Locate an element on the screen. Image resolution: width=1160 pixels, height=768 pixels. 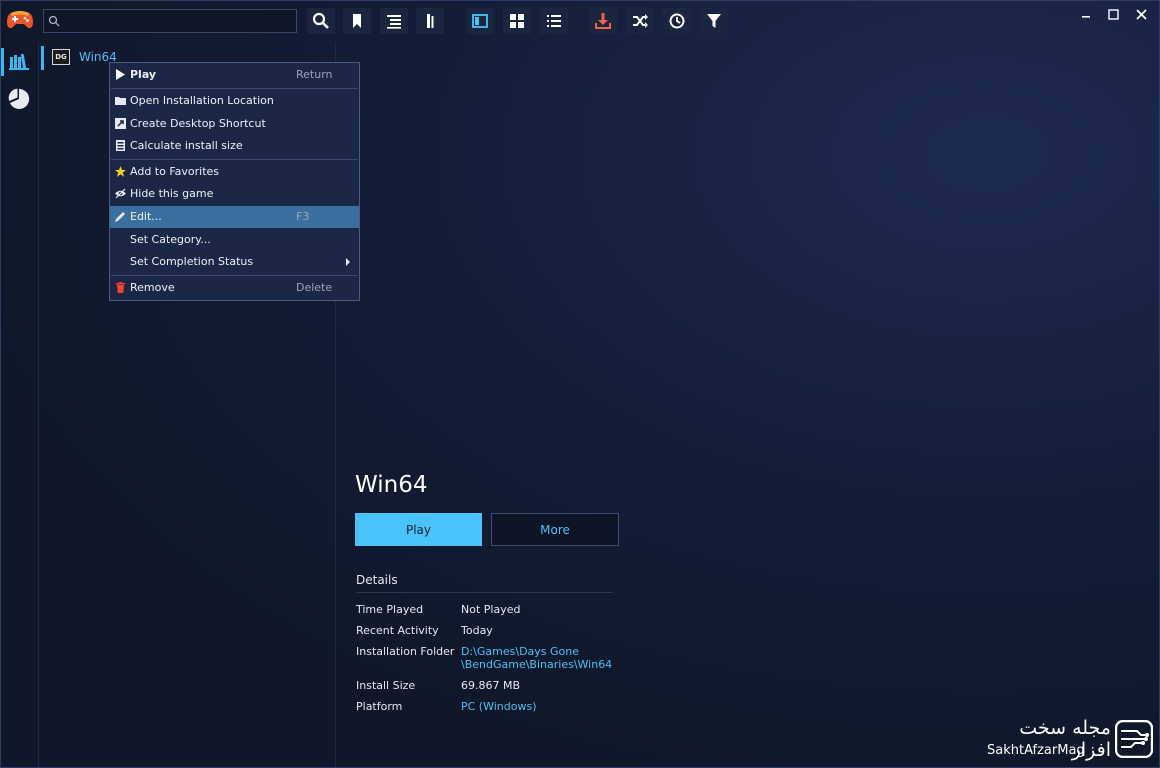
library-icon is located at coordinates (19, 61).